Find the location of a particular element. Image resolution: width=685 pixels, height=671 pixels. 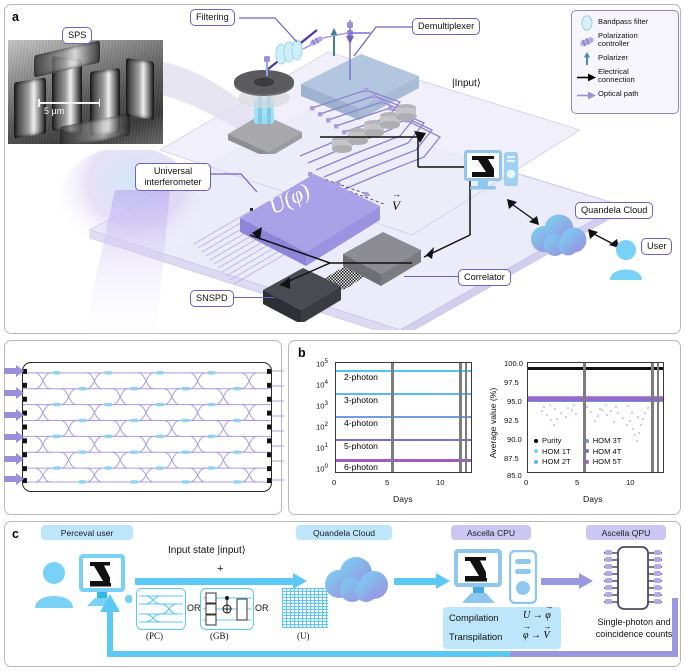

chip-input-arrows is located at coordinates (14, 425).